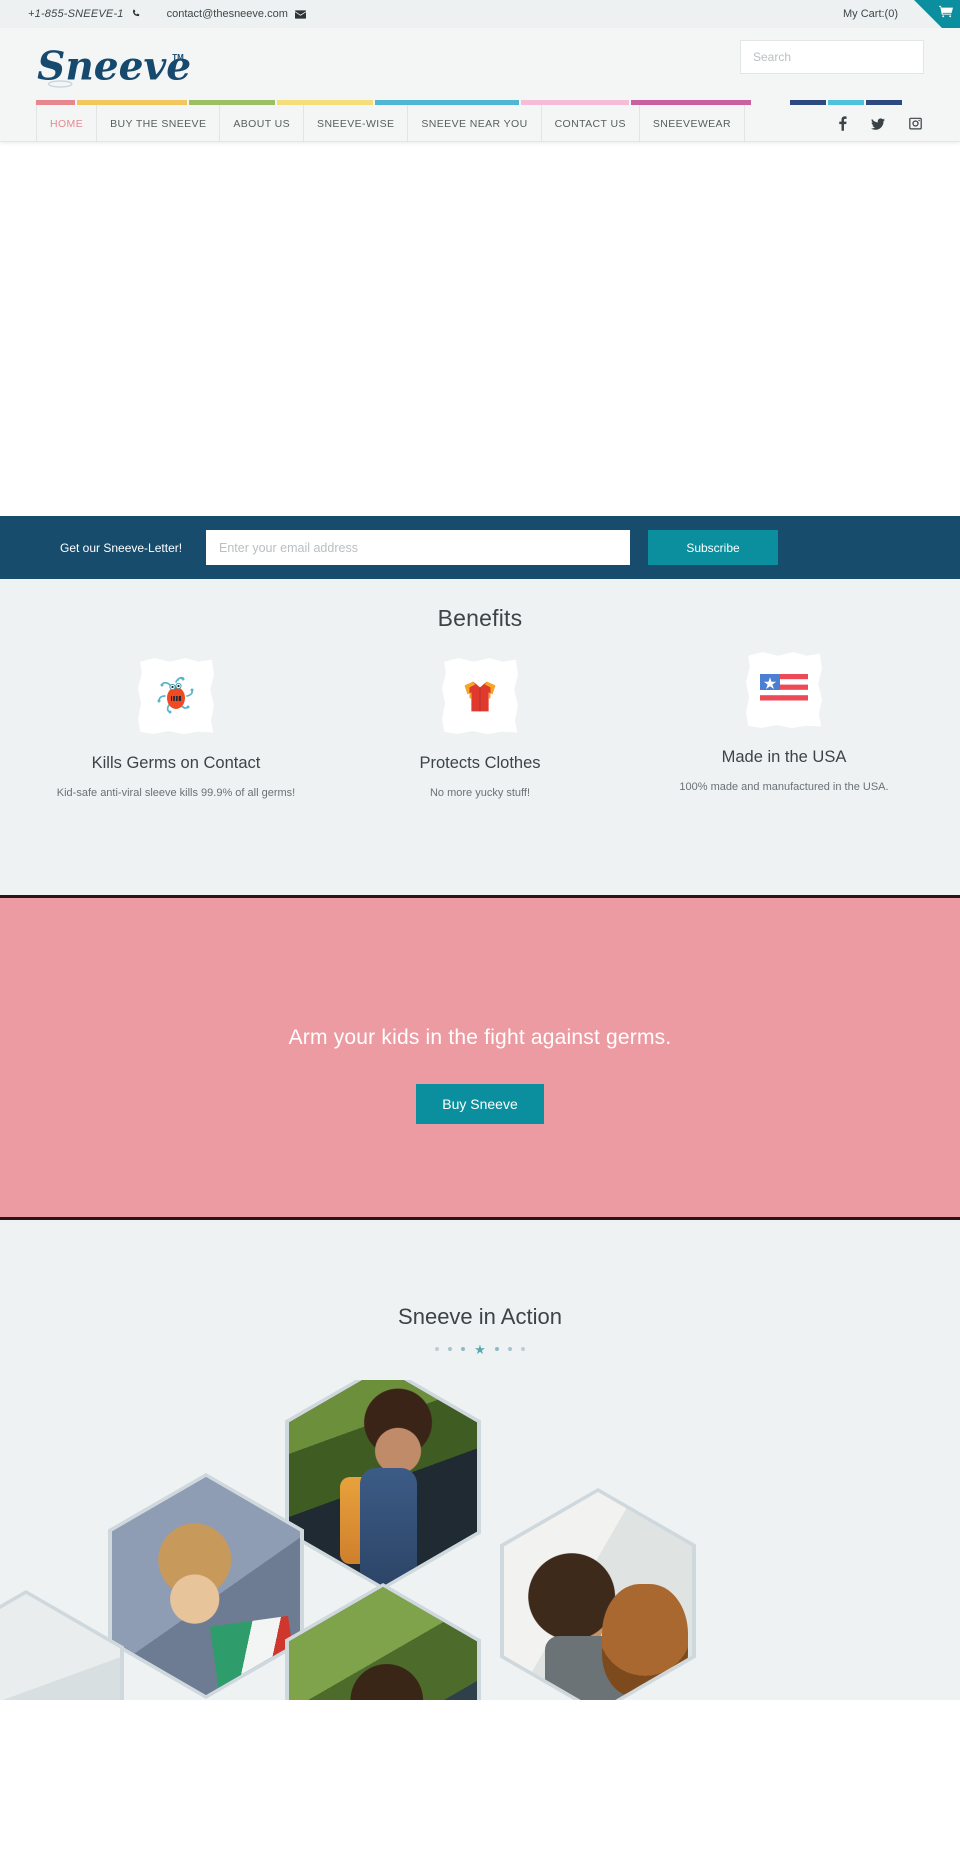  What do you see at coordinates (227, 14) in the screenshot?
I see `email-address: contact@thesneeve.com` at bounding box center [227, 14].